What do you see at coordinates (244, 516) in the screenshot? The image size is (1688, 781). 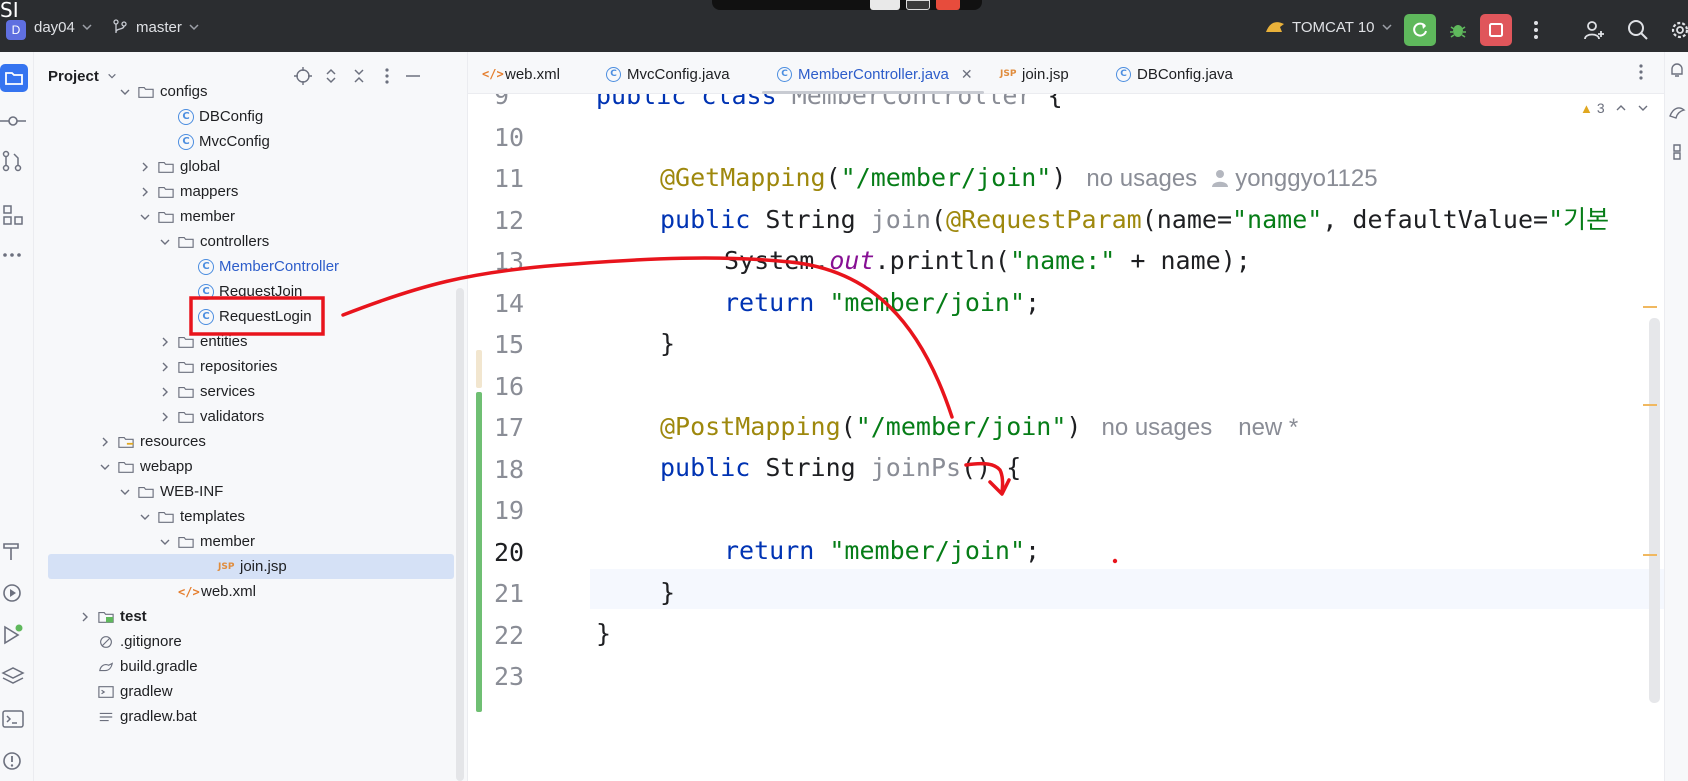 I see `tree-item: templates` at bounding box center [244, 516].